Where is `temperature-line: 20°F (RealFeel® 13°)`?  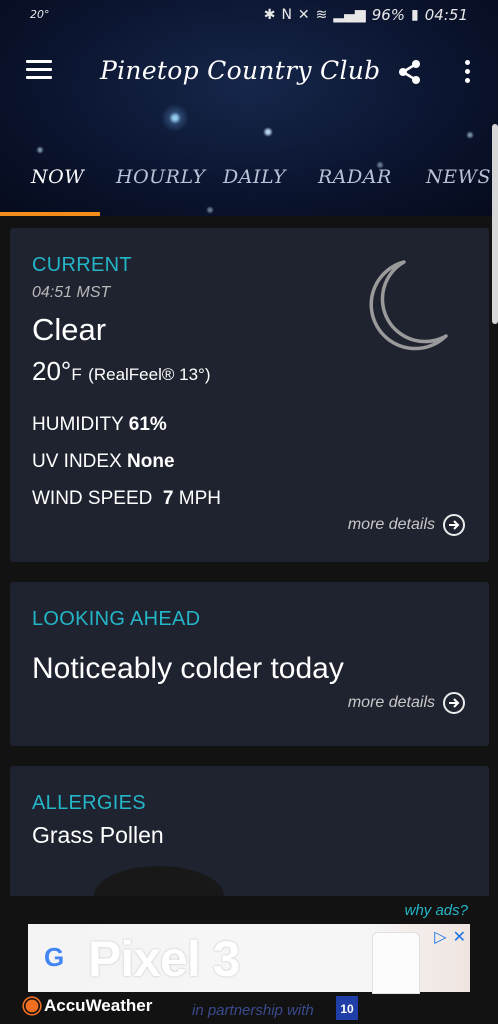 temperature-line: 20°F (RealFeel® 13°) is located at coordinates (121, 371).